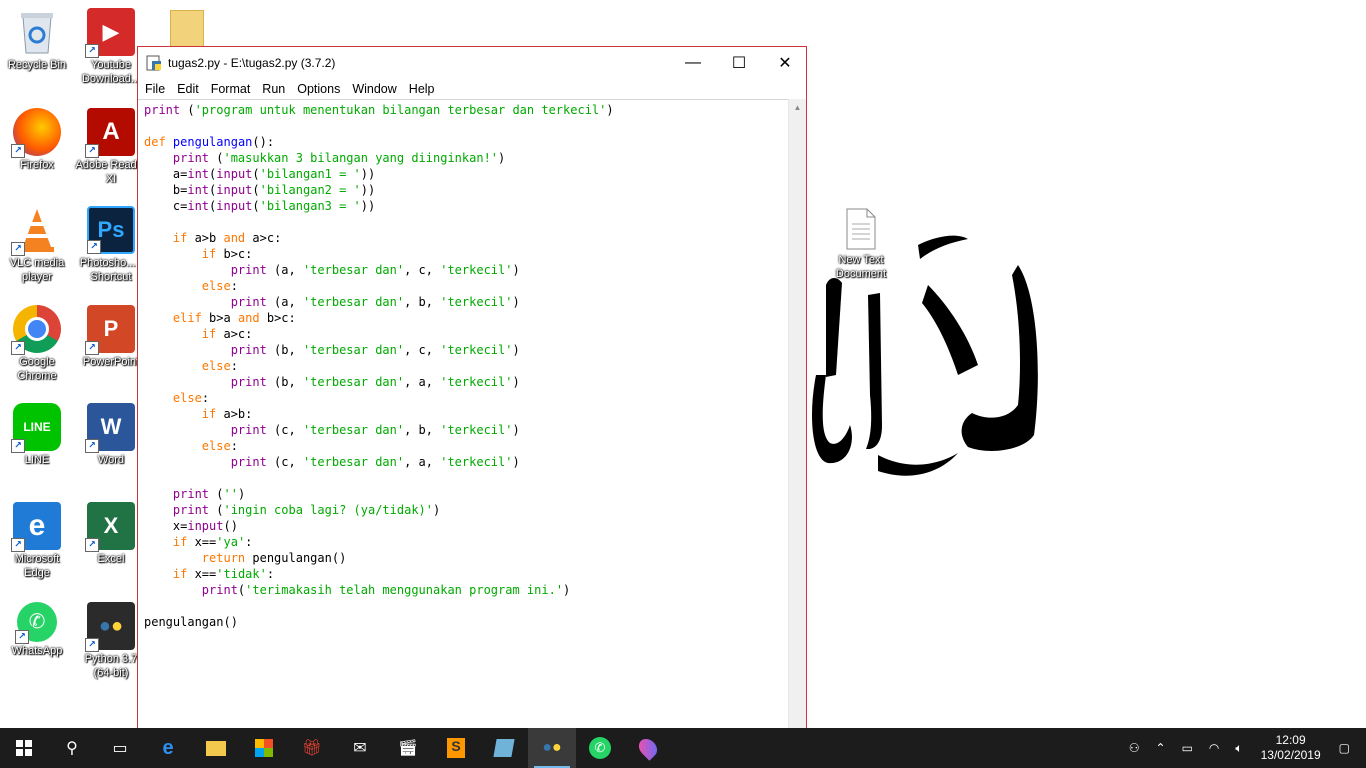 This screenshot has height=768, width=1366. What do you see at coordinates (191, 526) in the screenshot?
I see `code-line: x=input()` at bounding box center [191, 526].